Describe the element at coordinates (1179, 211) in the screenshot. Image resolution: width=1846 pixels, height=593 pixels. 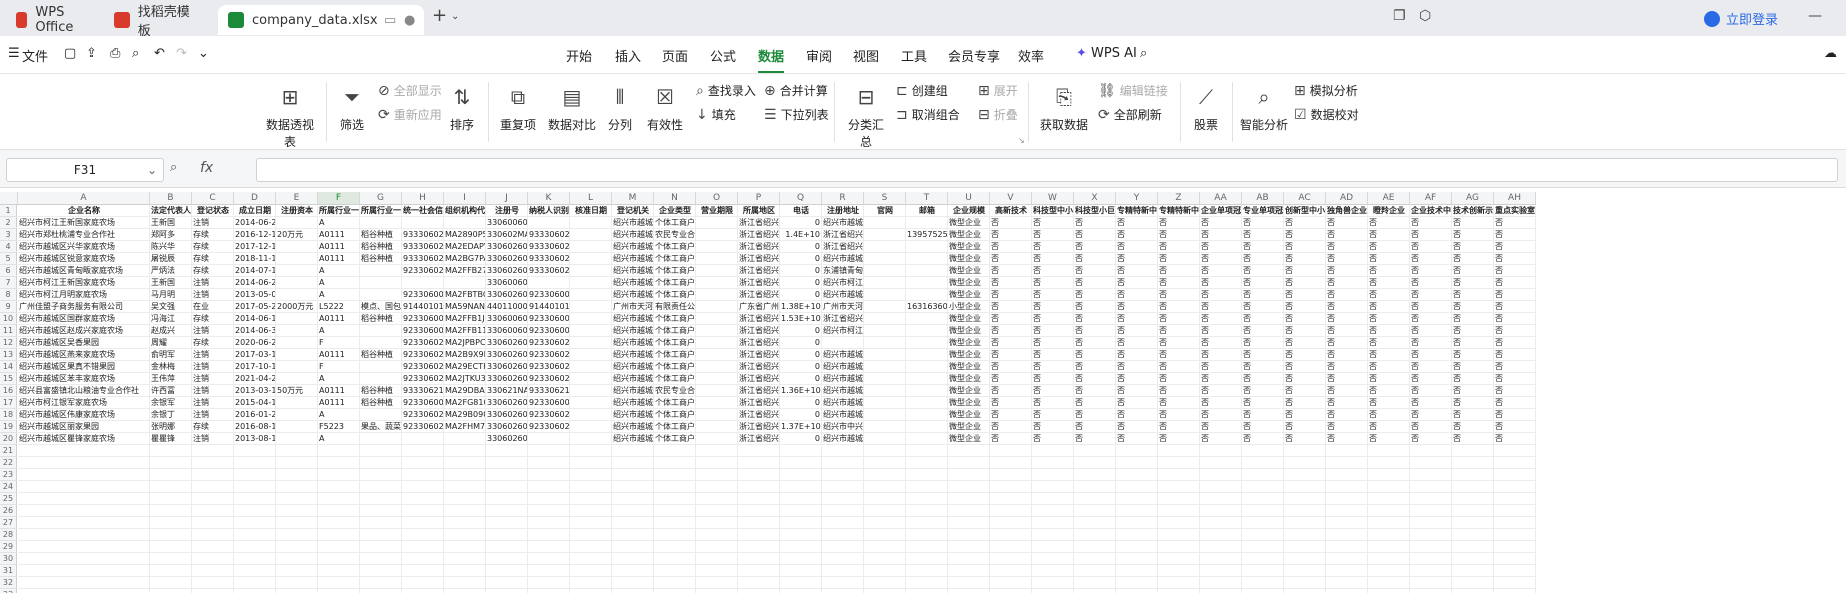
I see `header-cell: 专精特新中` at that location.